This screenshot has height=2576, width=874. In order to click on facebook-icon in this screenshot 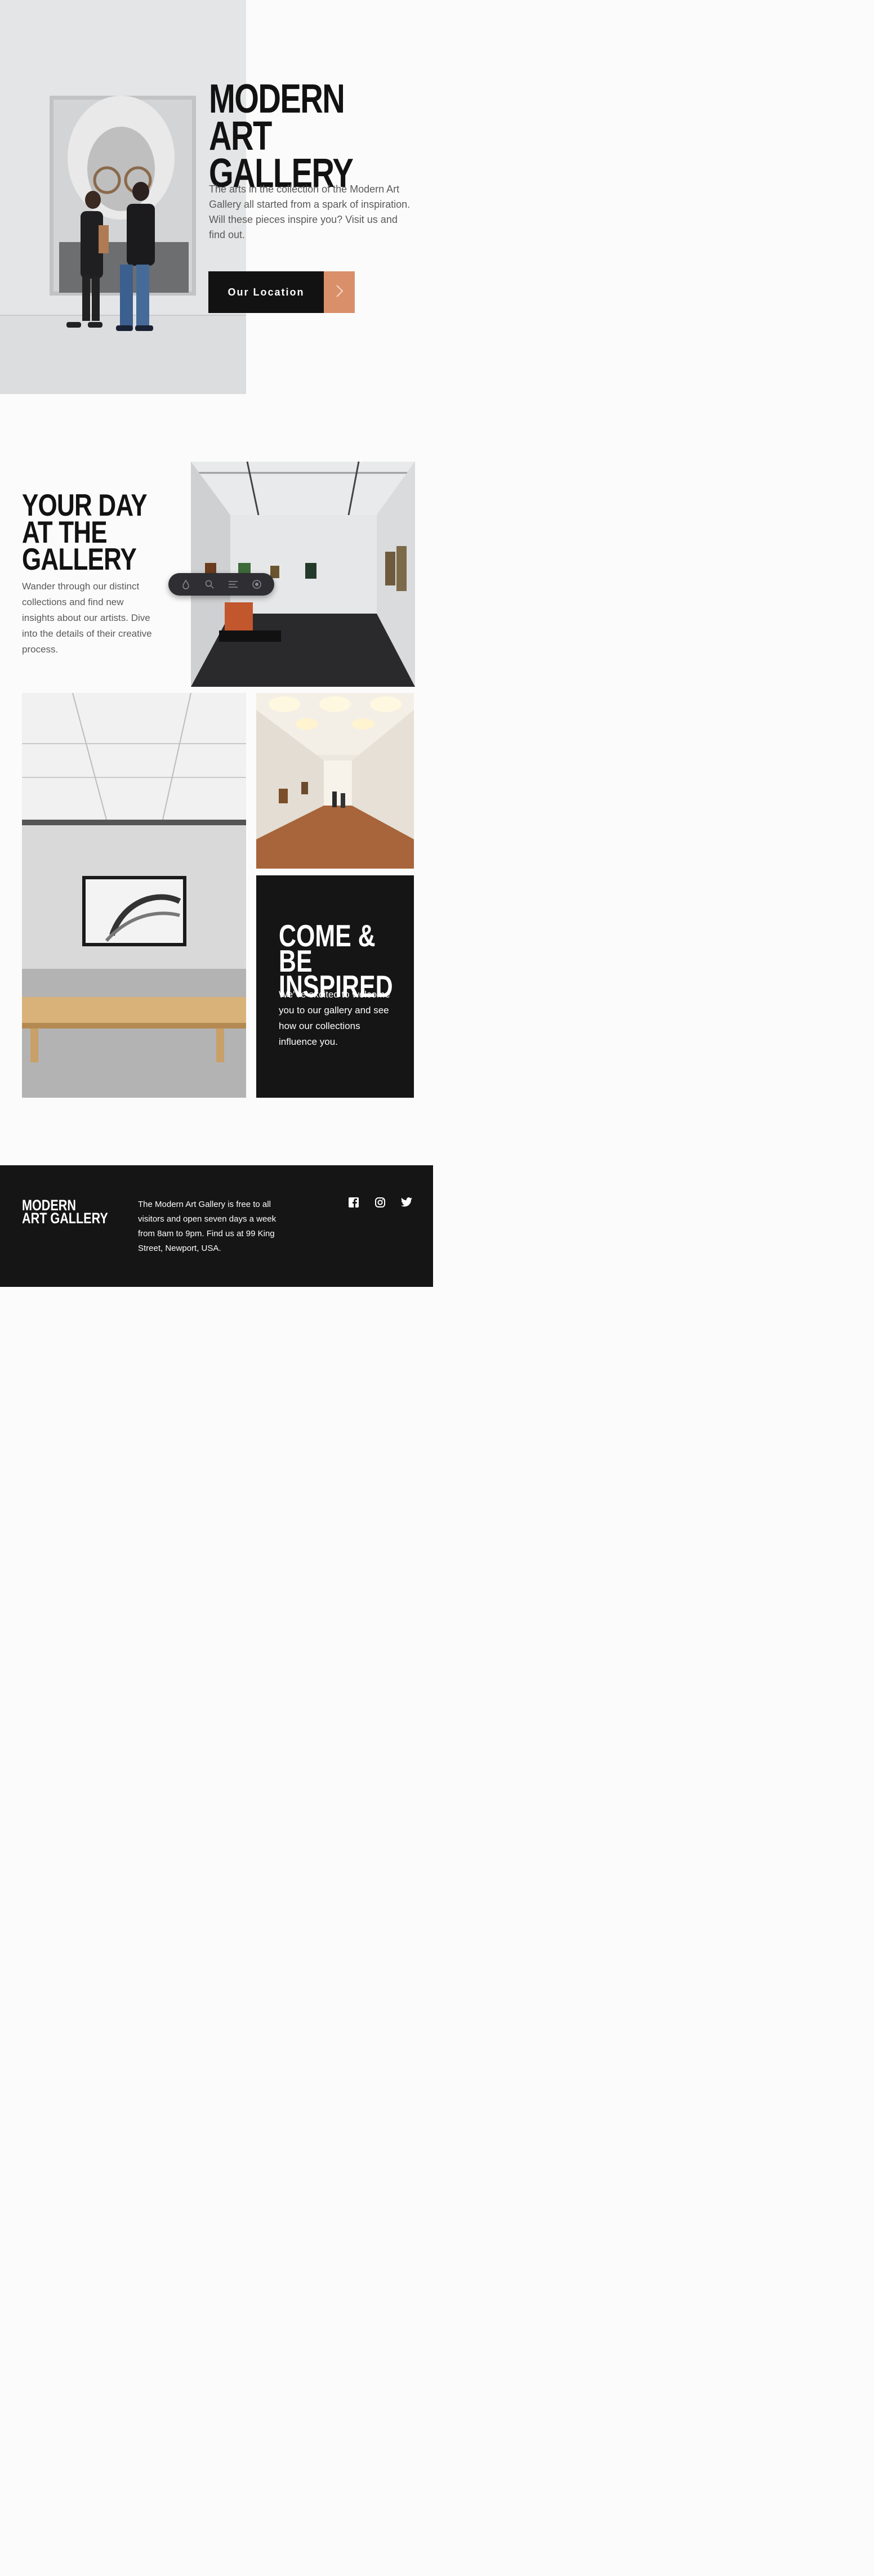, I will do `click(353, 1202)`.